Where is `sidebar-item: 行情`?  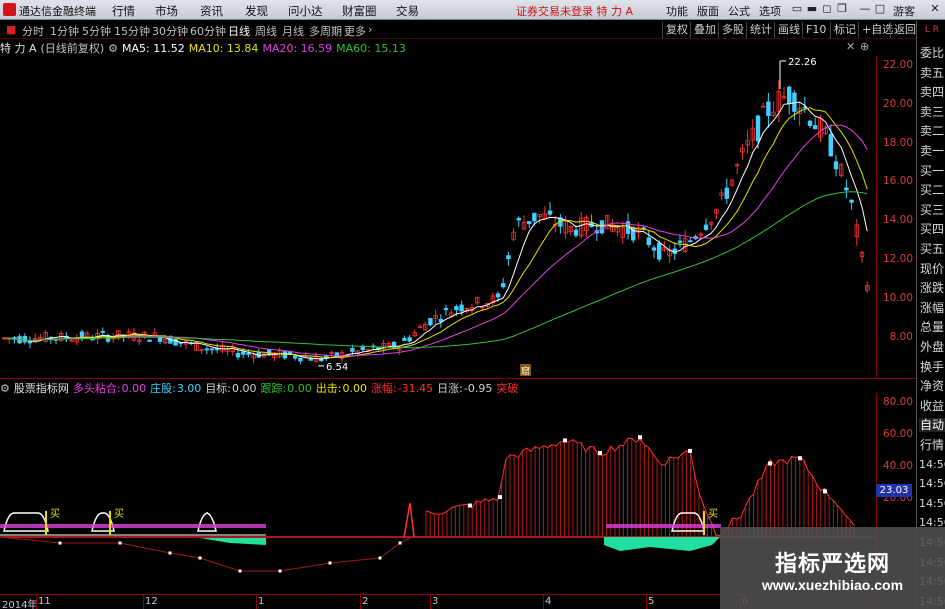
sidebar-item: 行情 is located at coordinates (932, 445).